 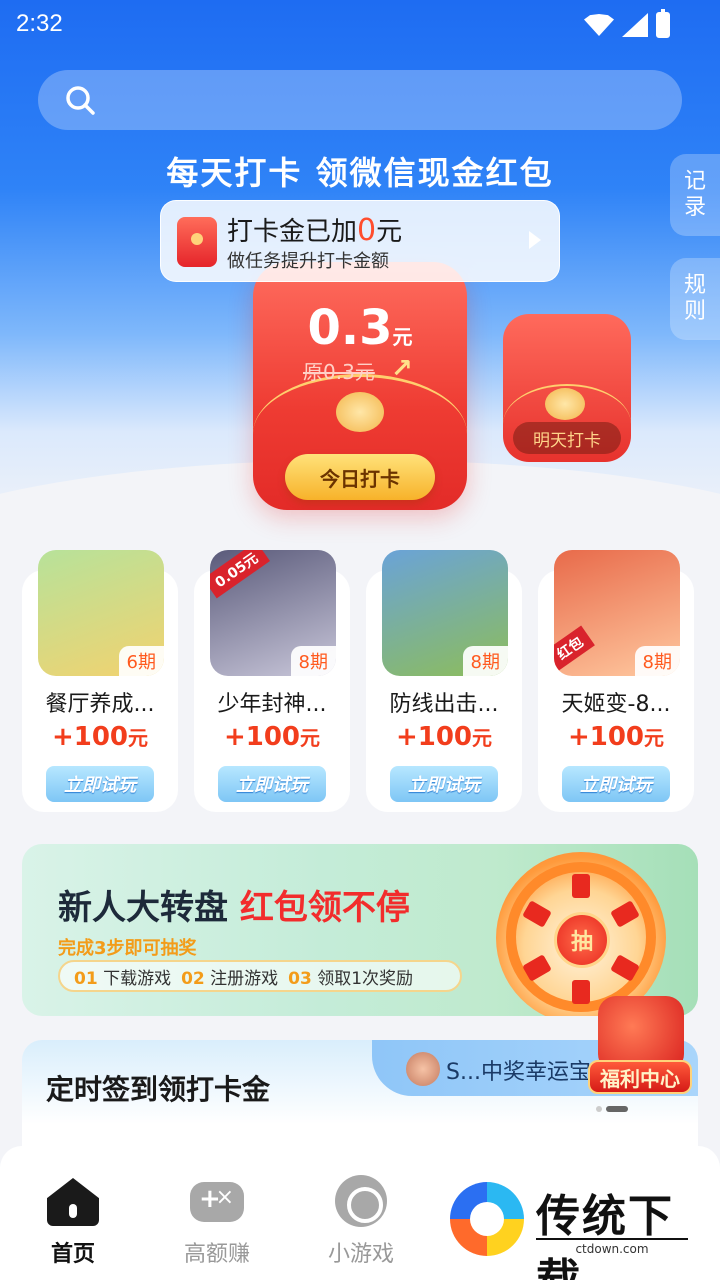 What do you see at coordinates (300, 978) in the screenshot?
I see `step-number: 03` at bounding box center [300, 978].